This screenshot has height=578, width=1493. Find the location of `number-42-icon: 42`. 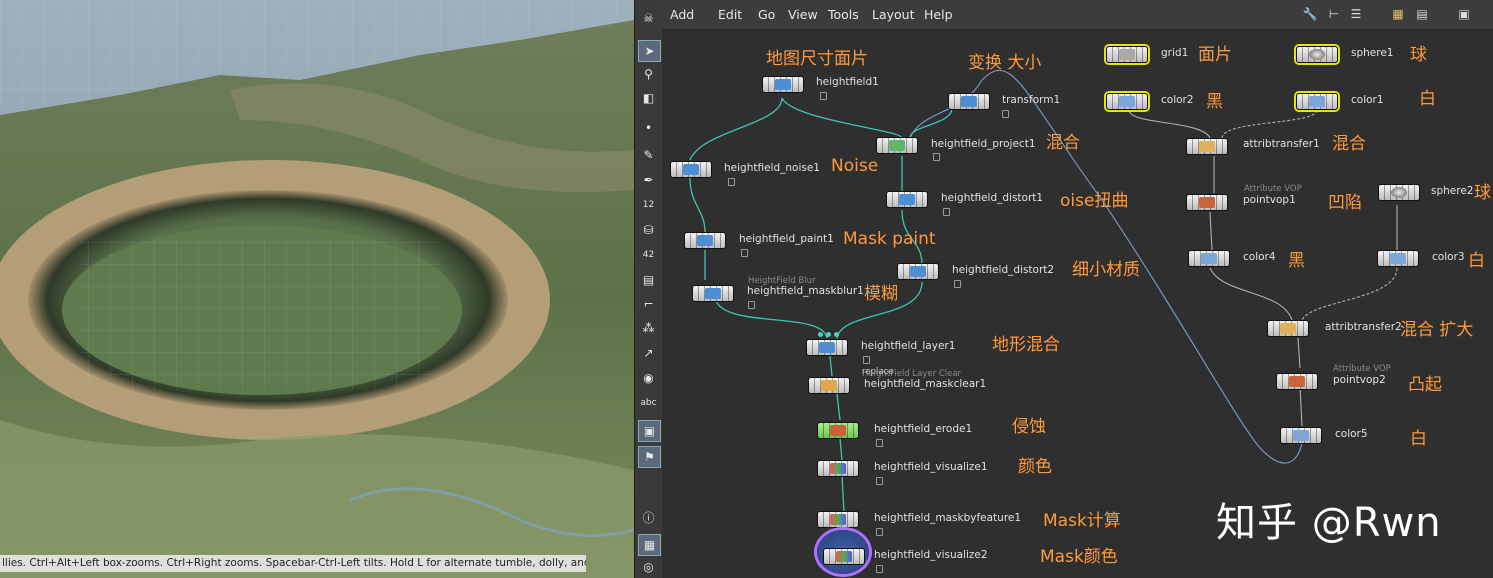

number-42-icon: 42 is located at coordinates (648, 255).